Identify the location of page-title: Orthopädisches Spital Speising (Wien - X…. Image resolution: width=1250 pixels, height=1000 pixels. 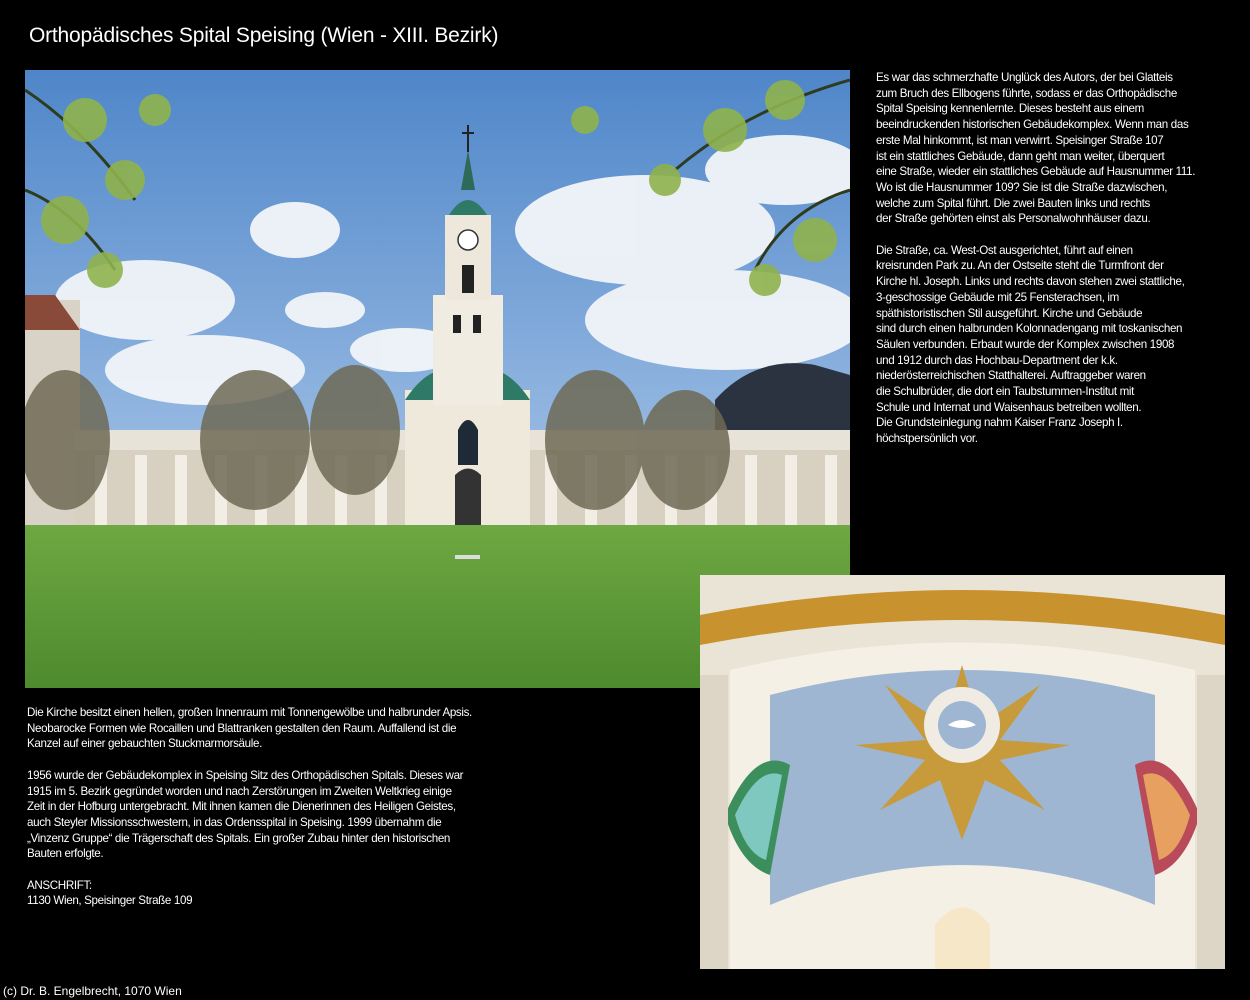
(264, 35).